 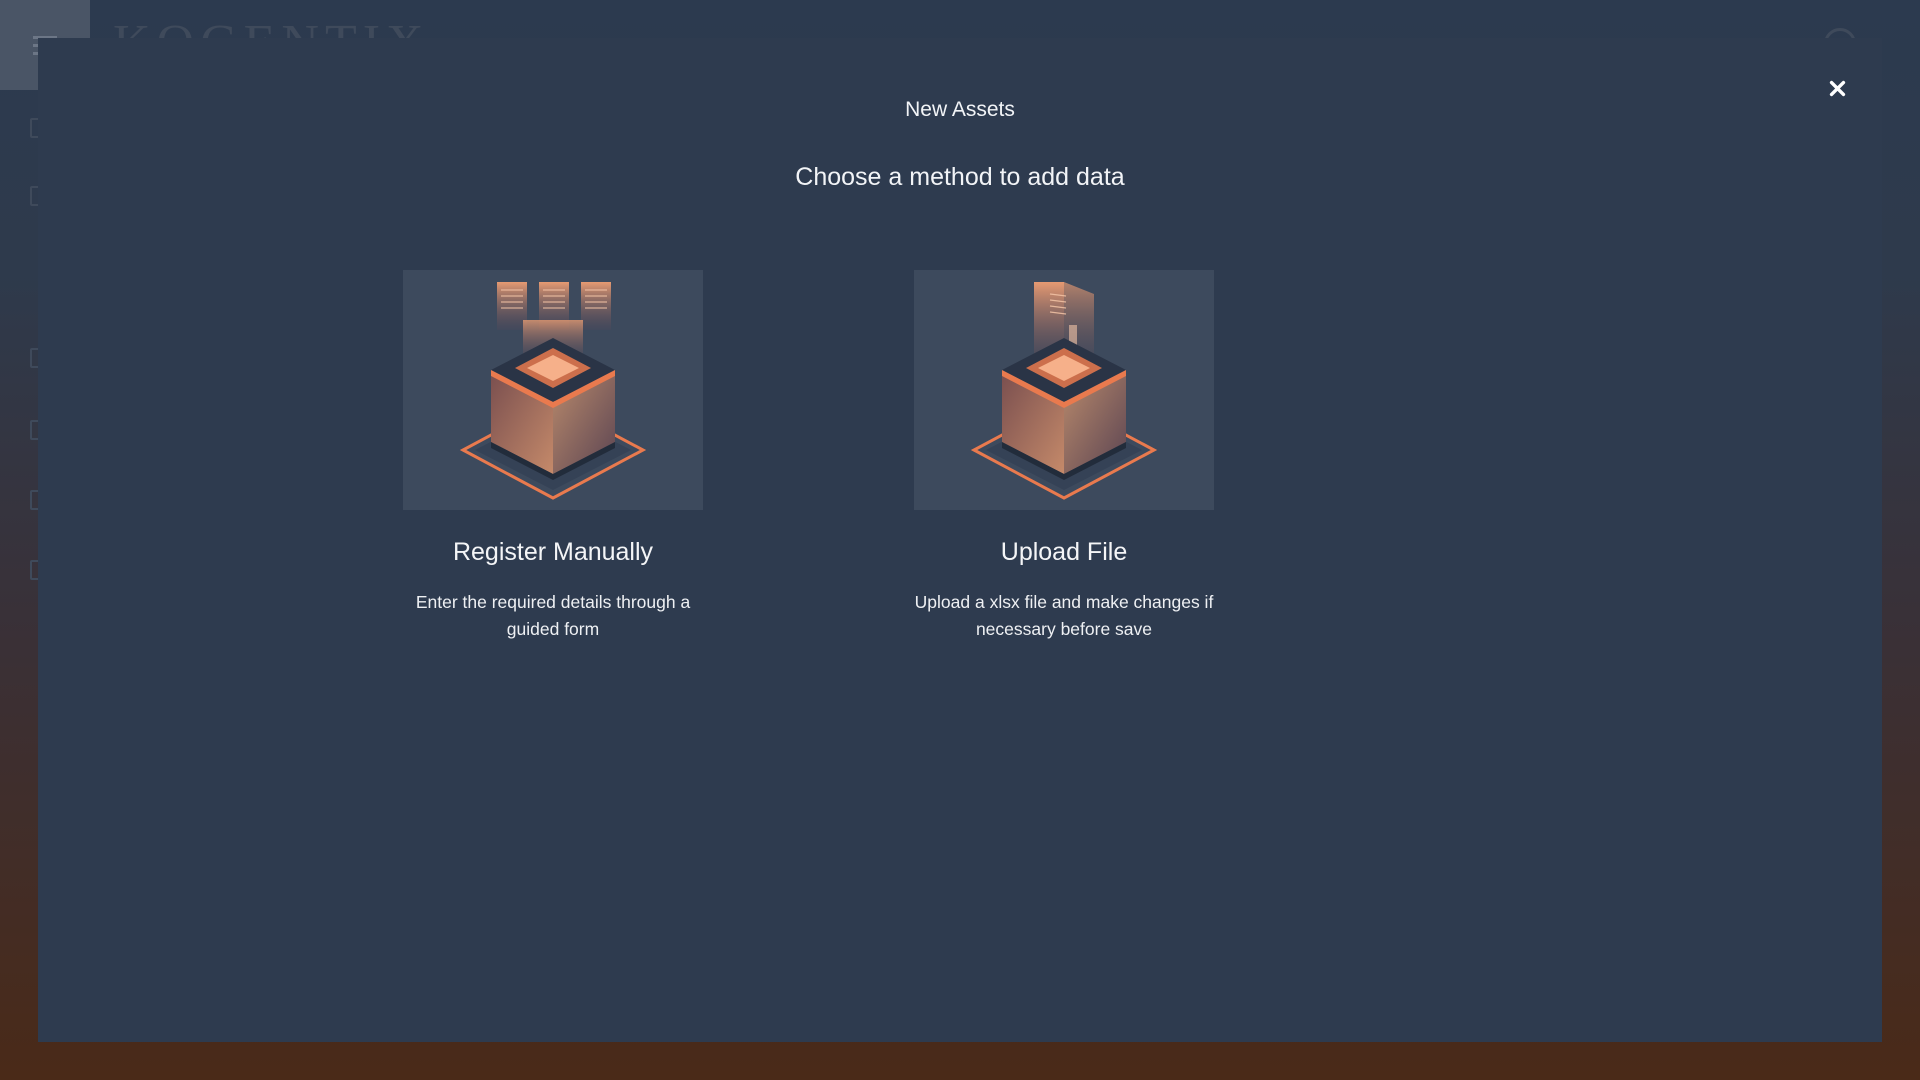 I want to click on register-manually-icon, so click(x=553, y=391).